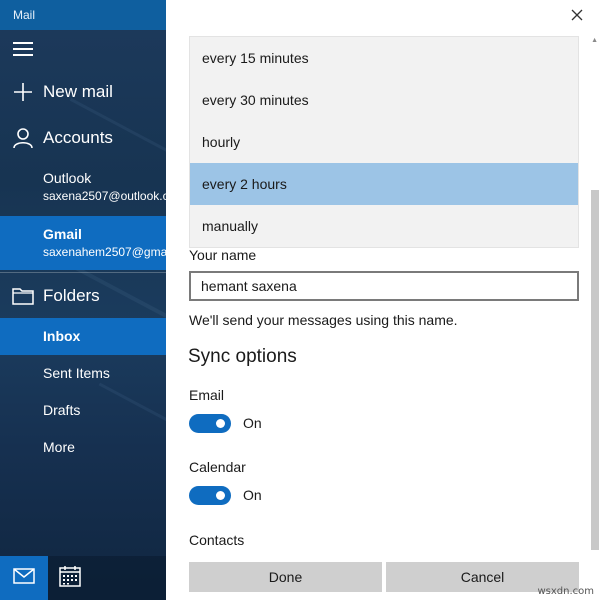 The height and width of the screenshot is (600, 600). Describe the element at coordinates (83, 272) in the screenshot. I see `divider` at that location.